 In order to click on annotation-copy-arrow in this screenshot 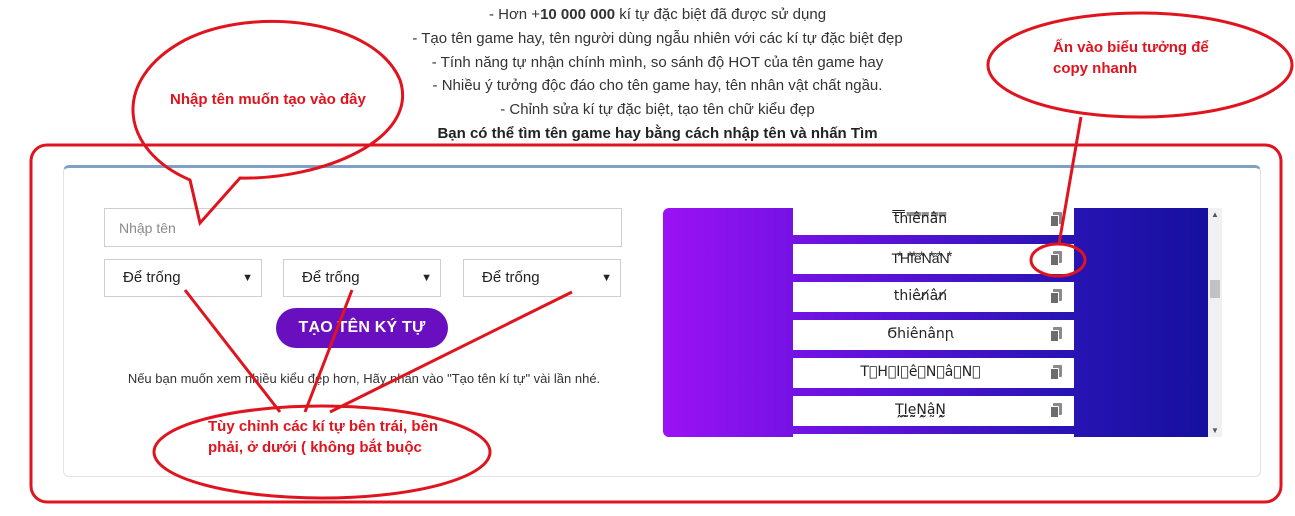, I will do `click(1070, 180)`.